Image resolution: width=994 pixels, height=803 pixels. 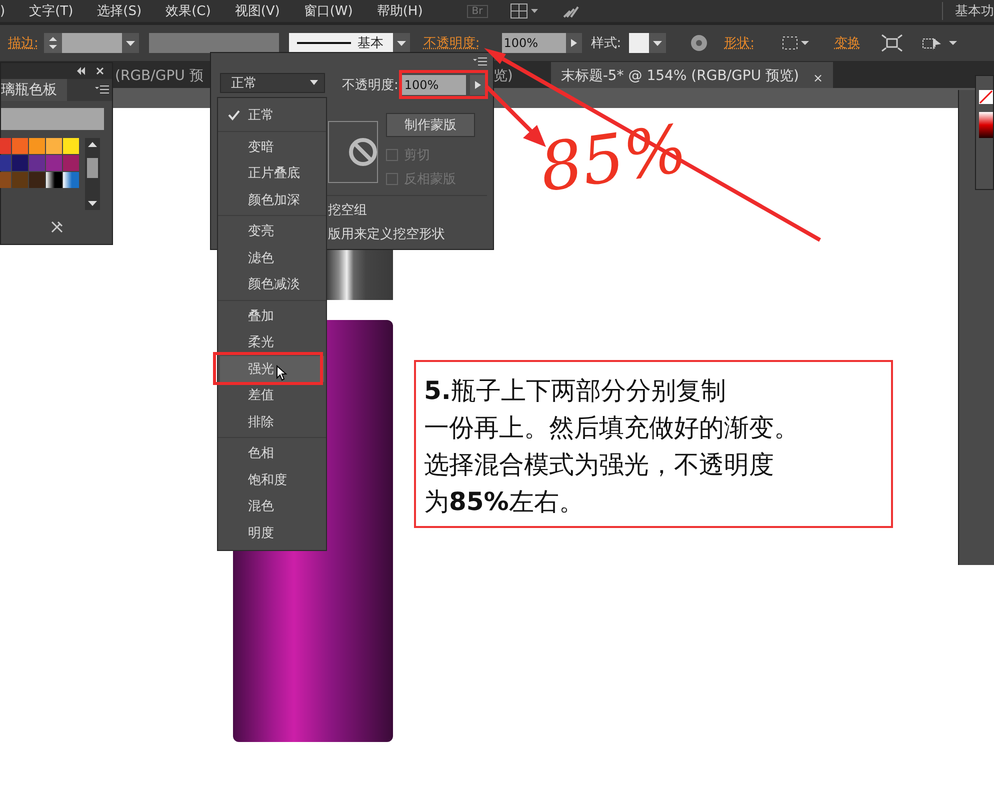 What do you see at coordinates (739, 43) in the screenshot?
I see `shape-label: 形状:` at bounding box center [739, 43].